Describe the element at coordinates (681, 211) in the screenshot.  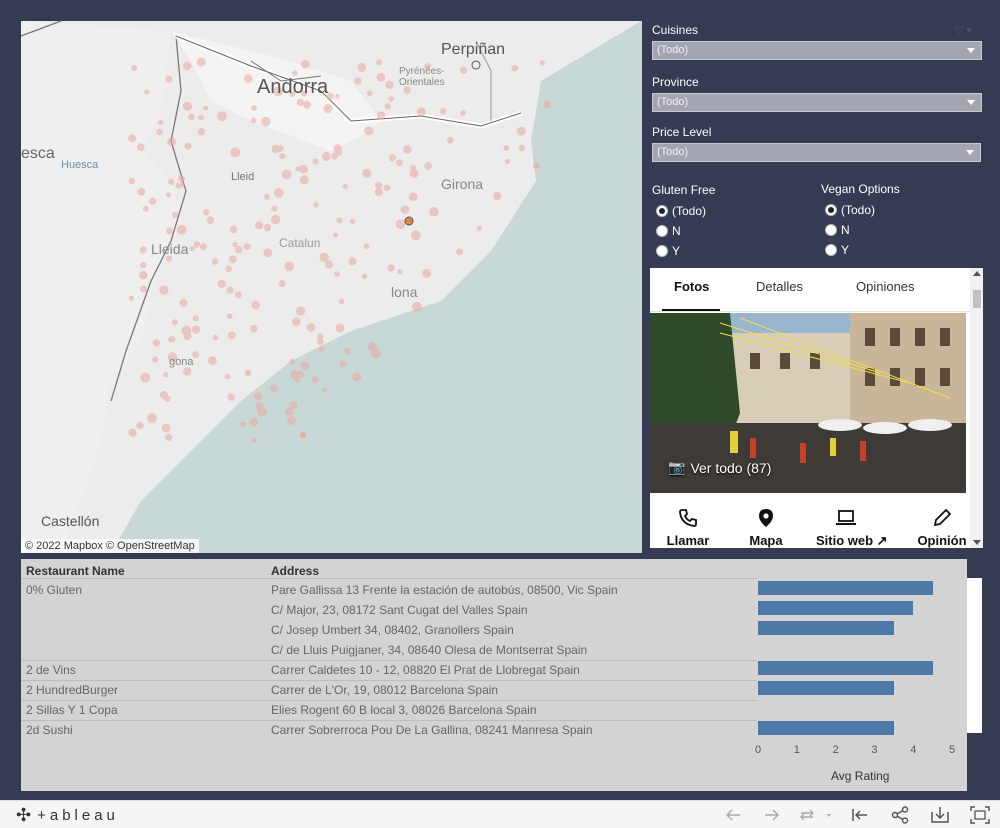
I see `gluten-free-option-todo: (Todo)` at that location.